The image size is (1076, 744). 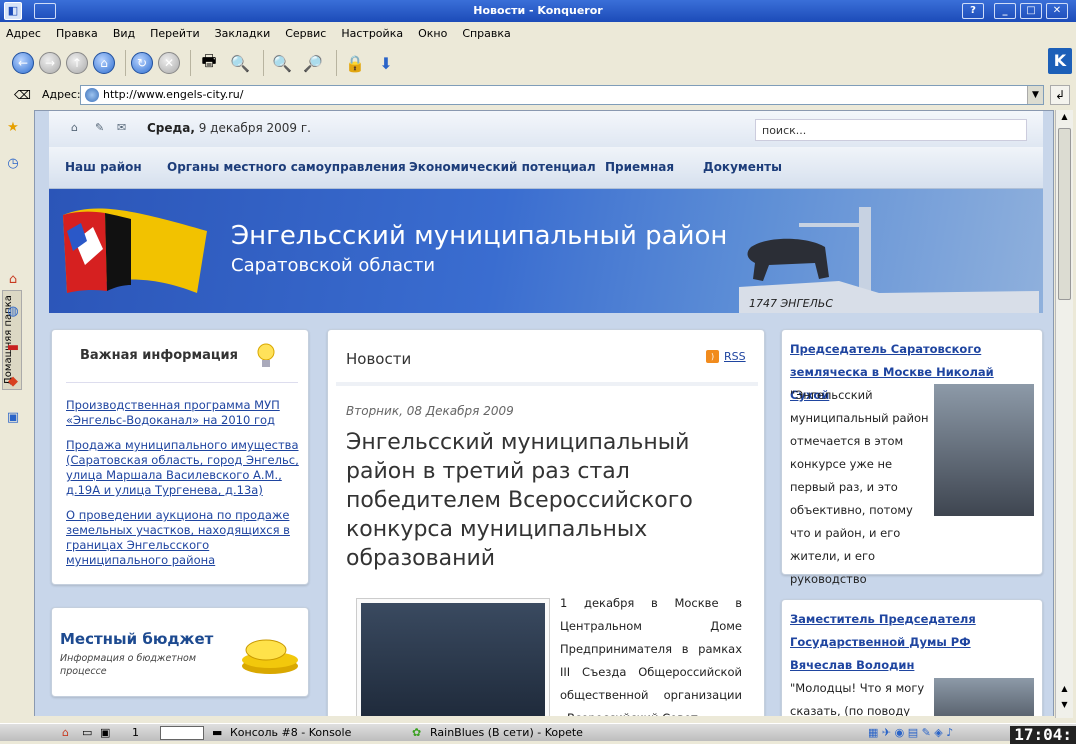 I want to click on vertical-scrollbar: ▲ ▲ ▼, so click(x=1064, y=414).